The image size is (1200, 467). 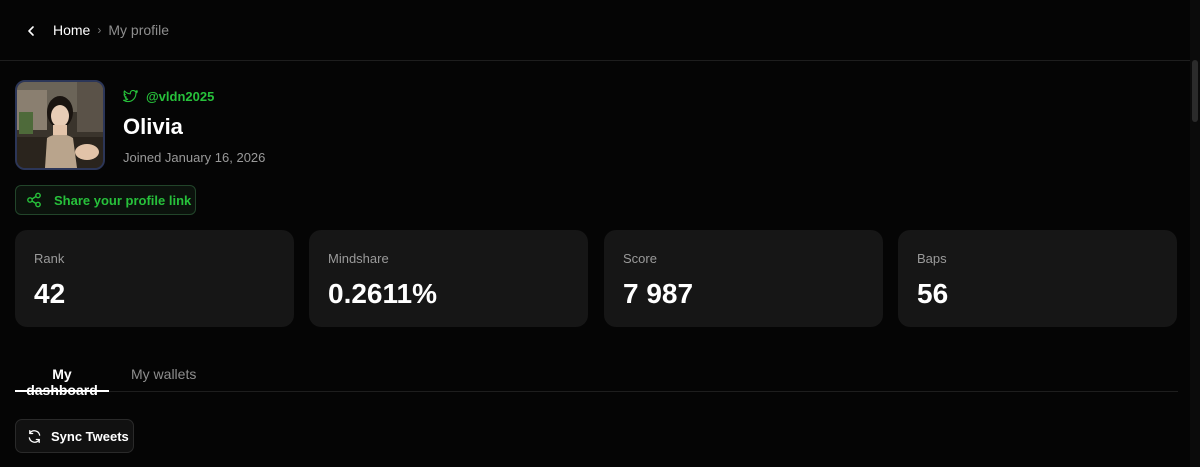 I want to click on top-bar: Home › My profile, so click(x=595, y=30).